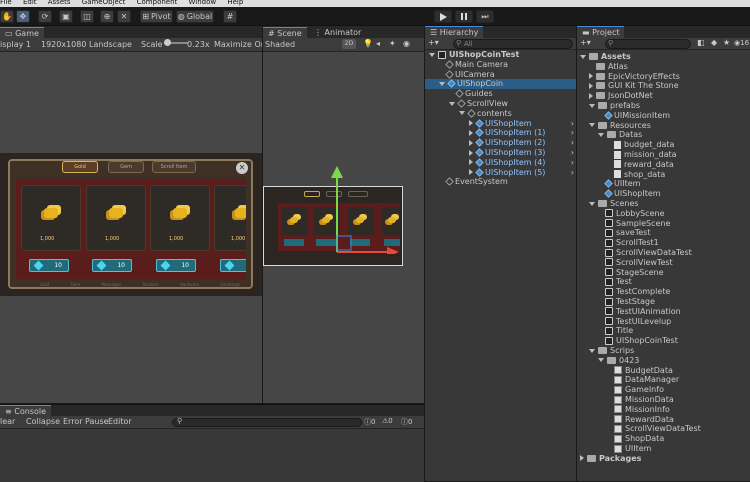 The height and width of the screenshot is (482, 750). What do you see at coordinates (663, 86) in the screenshot?
I see `project-item: GUI Kit The Stone` at bounding box center [663, 86].